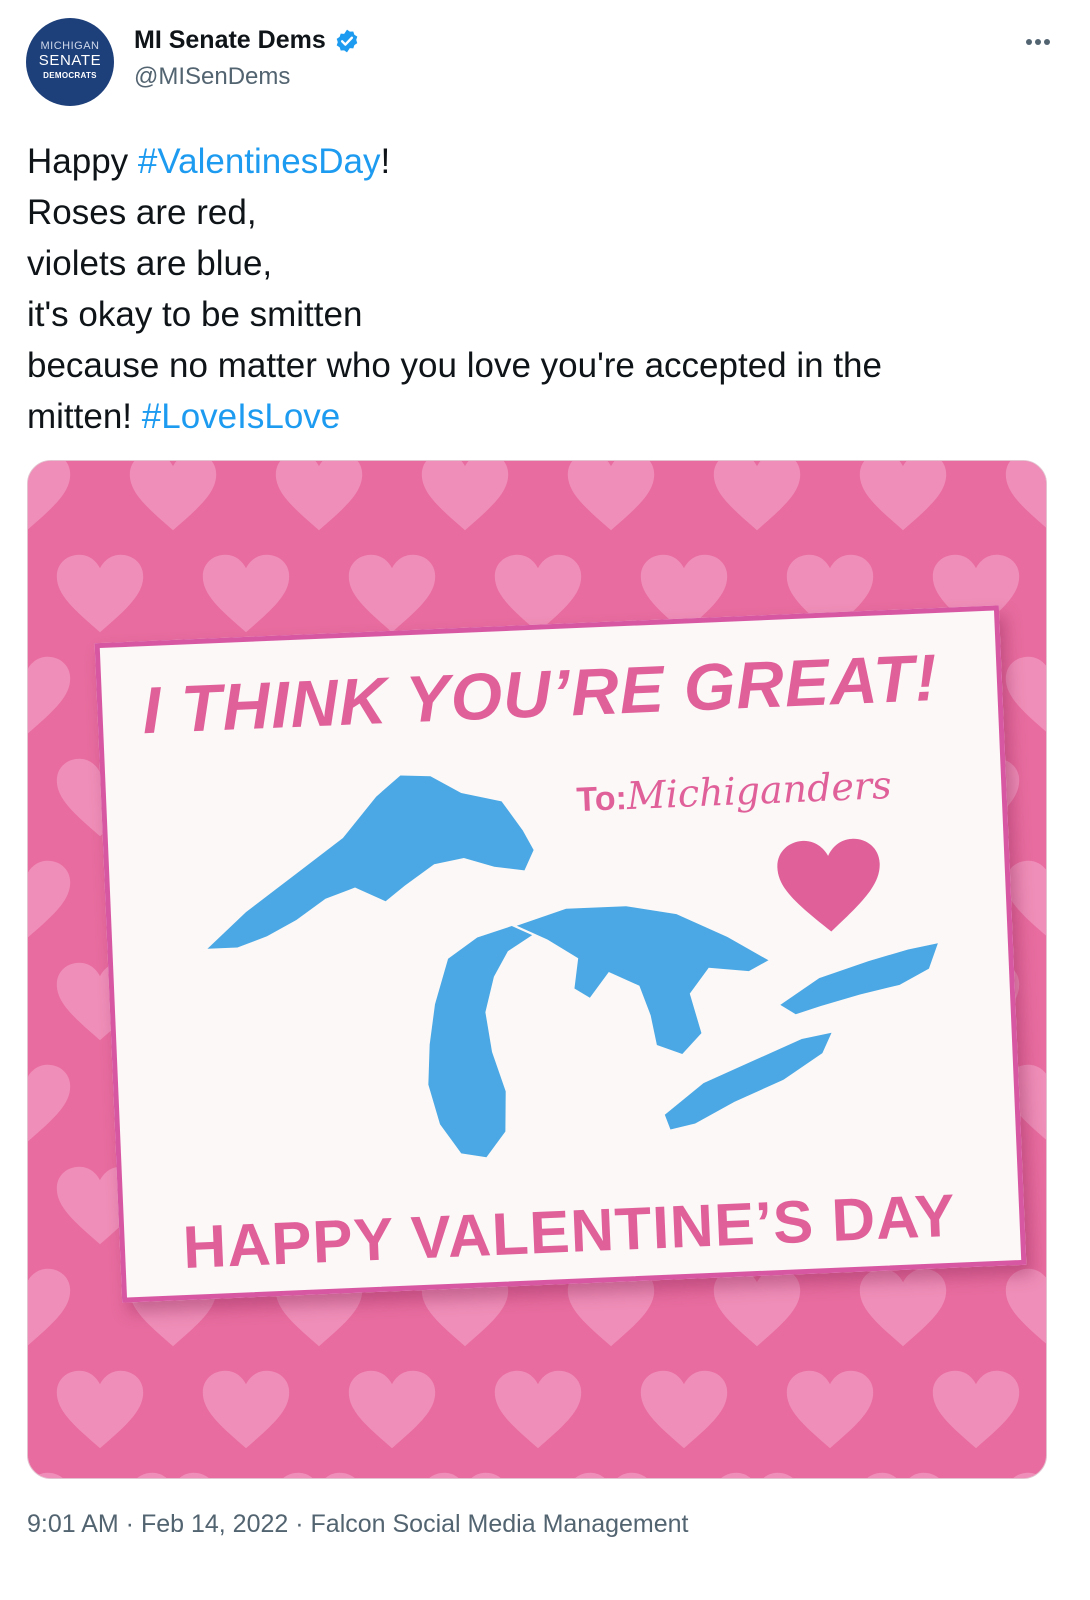 This screenshot has width=1090, height=1600. Describe the element at coordinates (150, 263) in the screenshot. I see `tweet-line-3: violets are blue,` at that location.